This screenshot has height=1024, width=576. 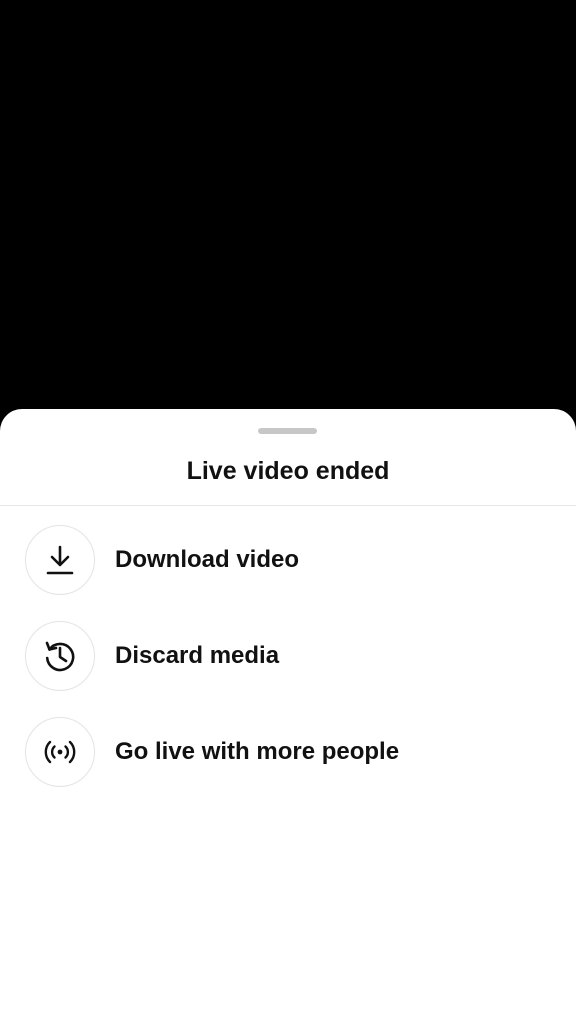 I want to click on discard-media-option: Discard media, so click(x=288, y=657).